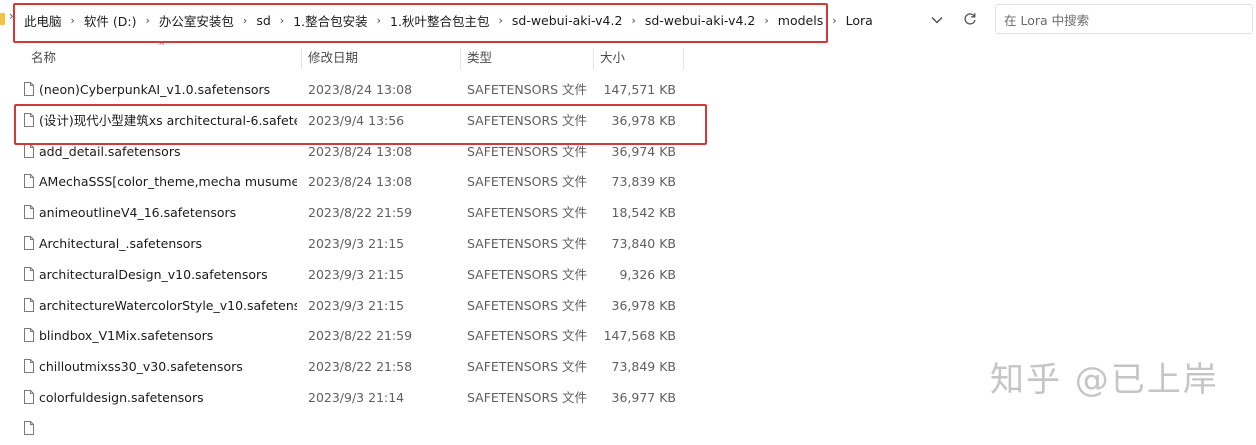 The height and width of the screenshot is (445, 1256). I want to click on breadcrumb-item-webui-aki-1: sd-webui-aki-v4.2, so click(567, 20).